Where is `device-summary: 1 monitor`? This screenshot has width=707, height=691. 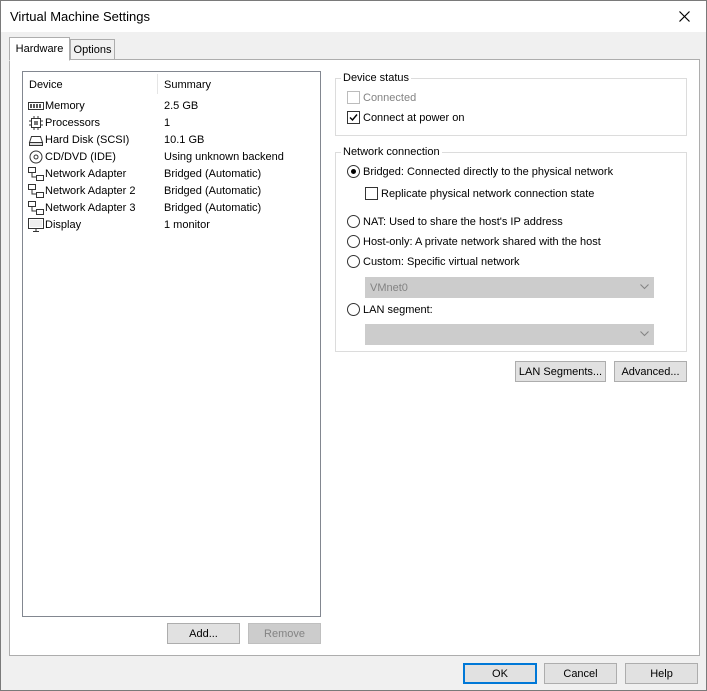 device-summary: 1 monitor is located at coordinates (187, 225).